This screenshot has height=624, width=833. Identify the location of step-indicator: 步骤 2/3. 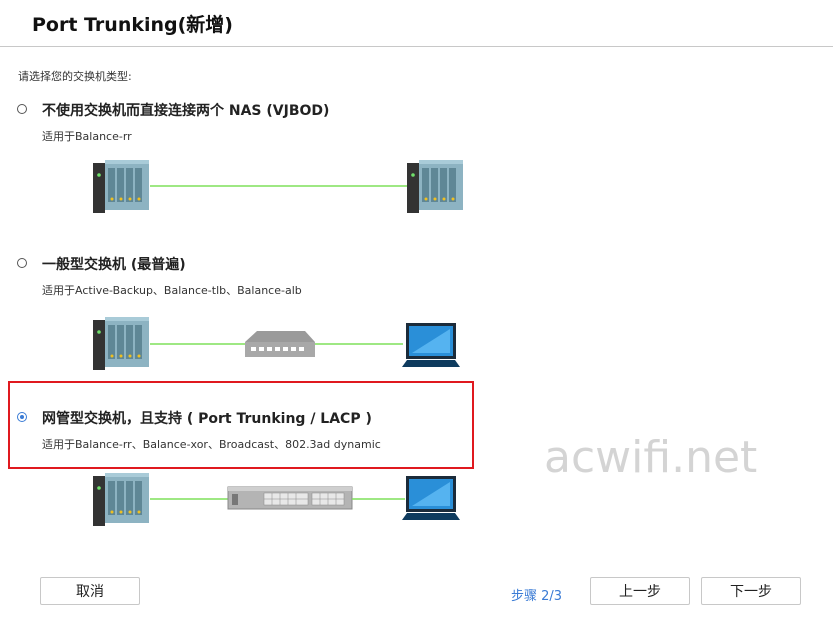
(537, 596).